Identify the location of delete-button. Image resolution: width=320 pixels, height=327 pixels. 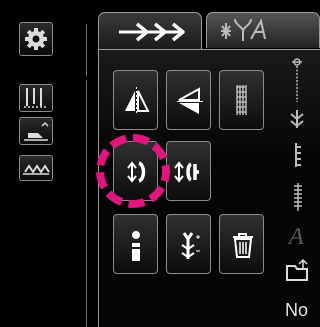
(241, 244).